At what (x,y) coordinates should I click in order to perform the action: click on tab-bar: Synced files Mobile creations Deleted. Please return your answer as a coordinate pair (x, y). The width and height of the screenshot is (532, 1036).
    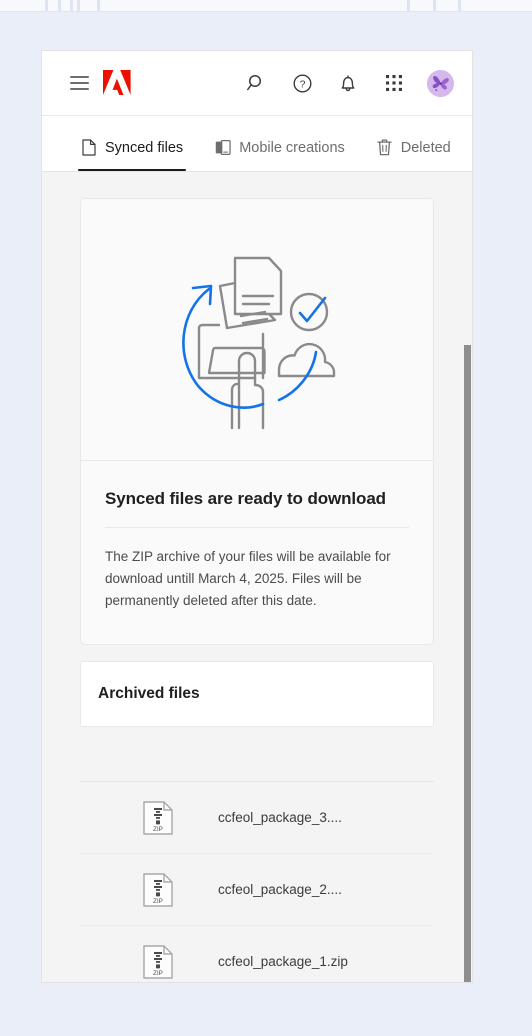
    Looking at the image, I should click on (257, 144).